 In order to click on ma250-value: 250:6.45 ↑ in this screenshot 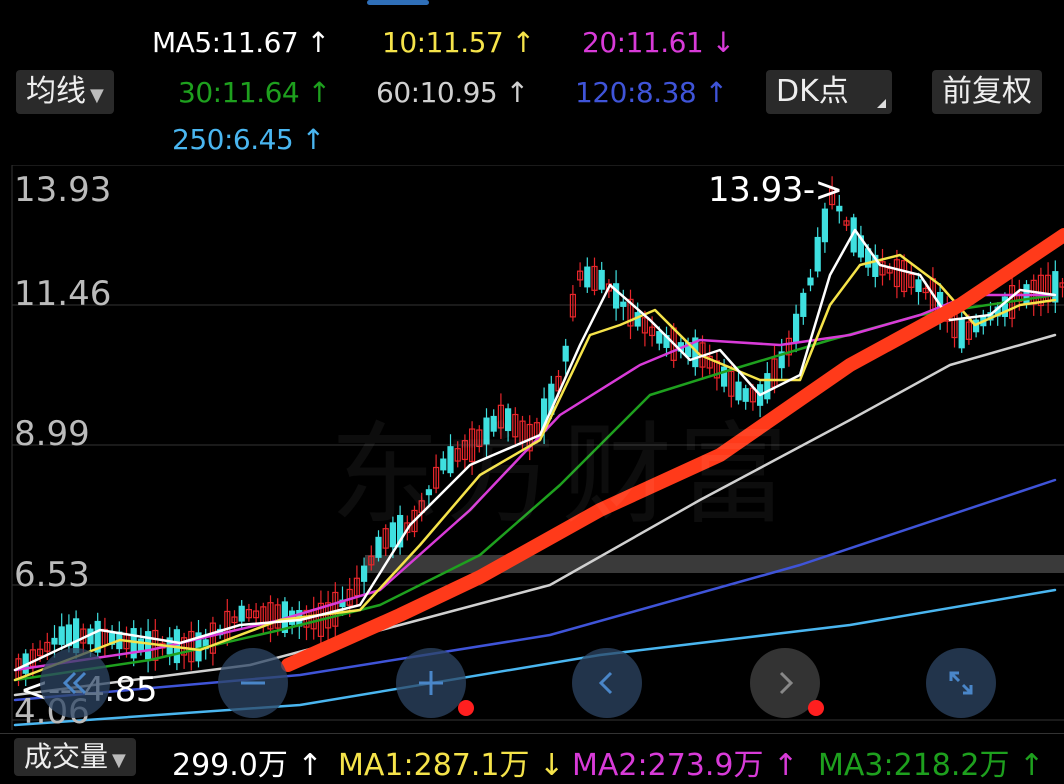, I will do `click(248, 139)`.